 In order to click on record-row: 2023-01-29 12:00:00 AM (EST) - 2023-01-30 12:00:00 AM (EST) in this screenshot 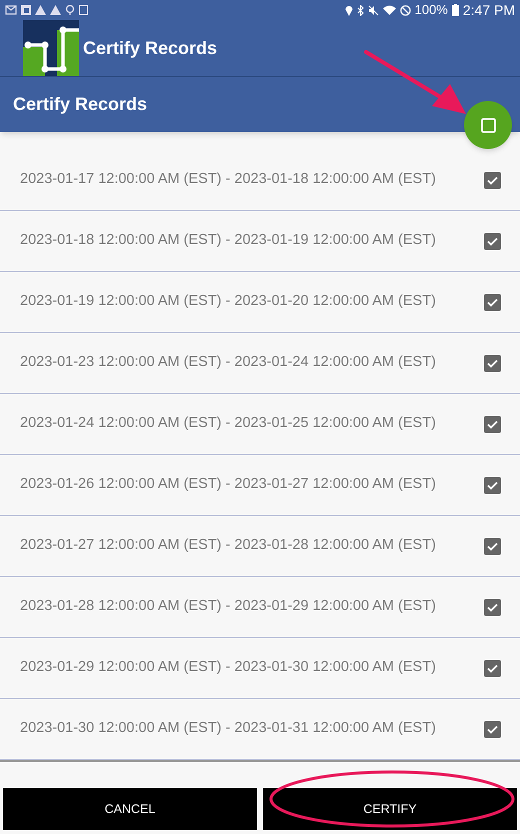, I will do `click(260, 668)`.